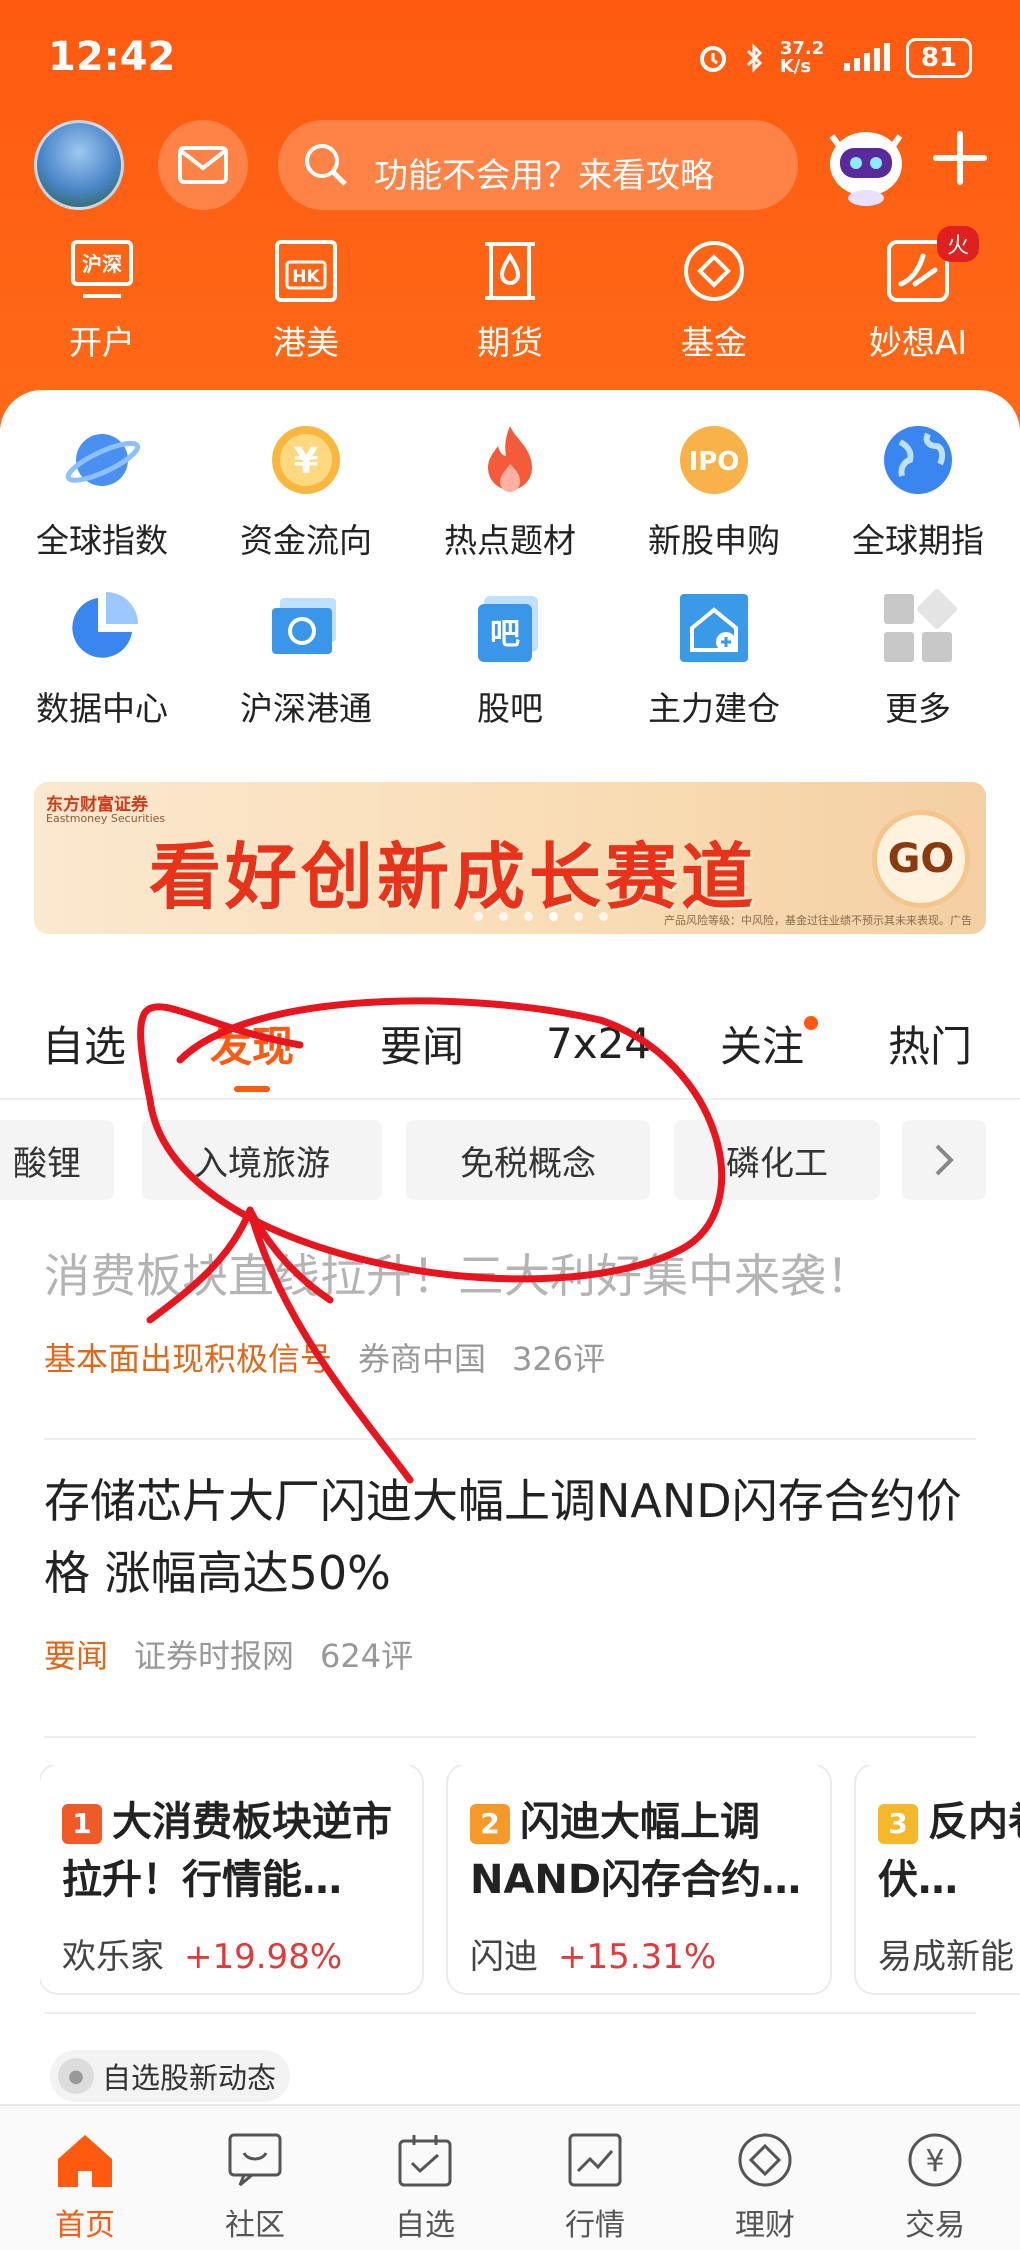 The image size is (1020, 2250). I want to click on chevron-right-icon, so click(944, 1160).